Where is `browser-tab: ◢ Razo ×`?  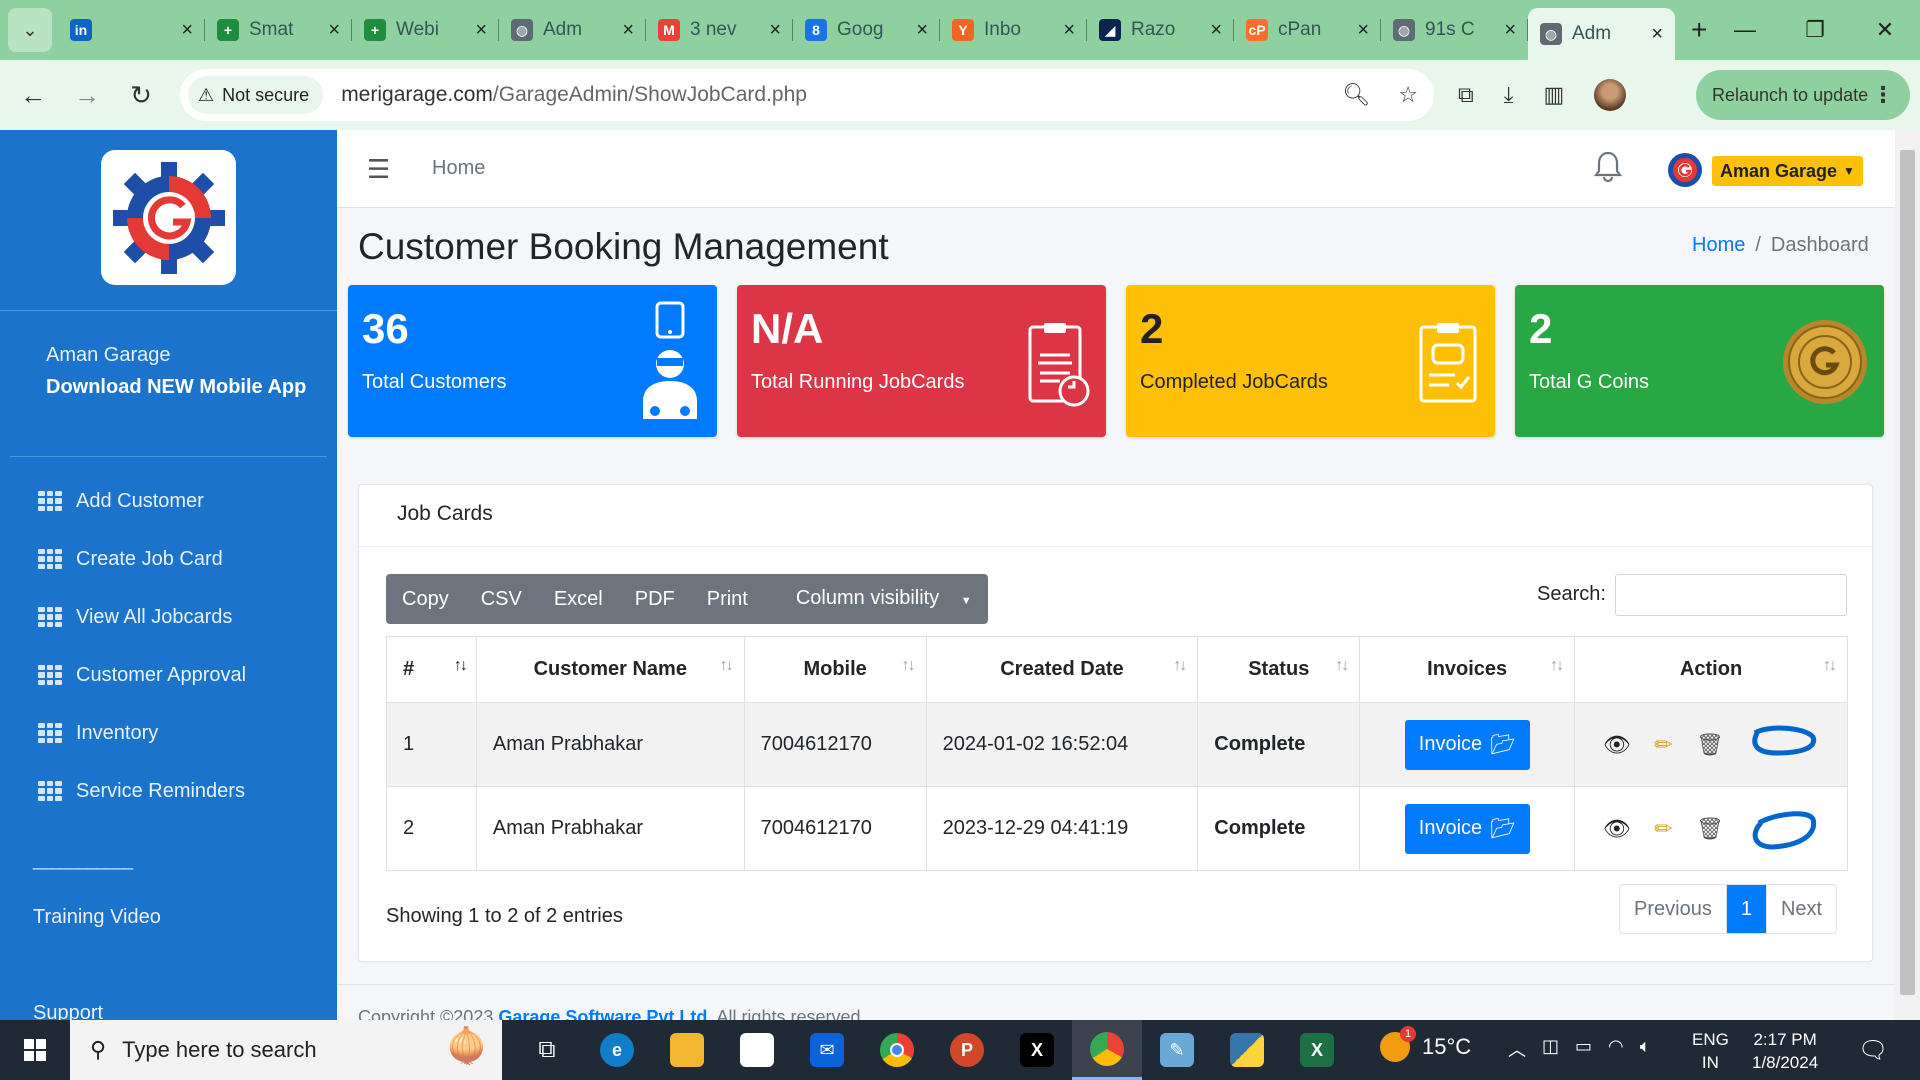
browser-tab: ◢ Razo × is located at coordinates (1160, 30).